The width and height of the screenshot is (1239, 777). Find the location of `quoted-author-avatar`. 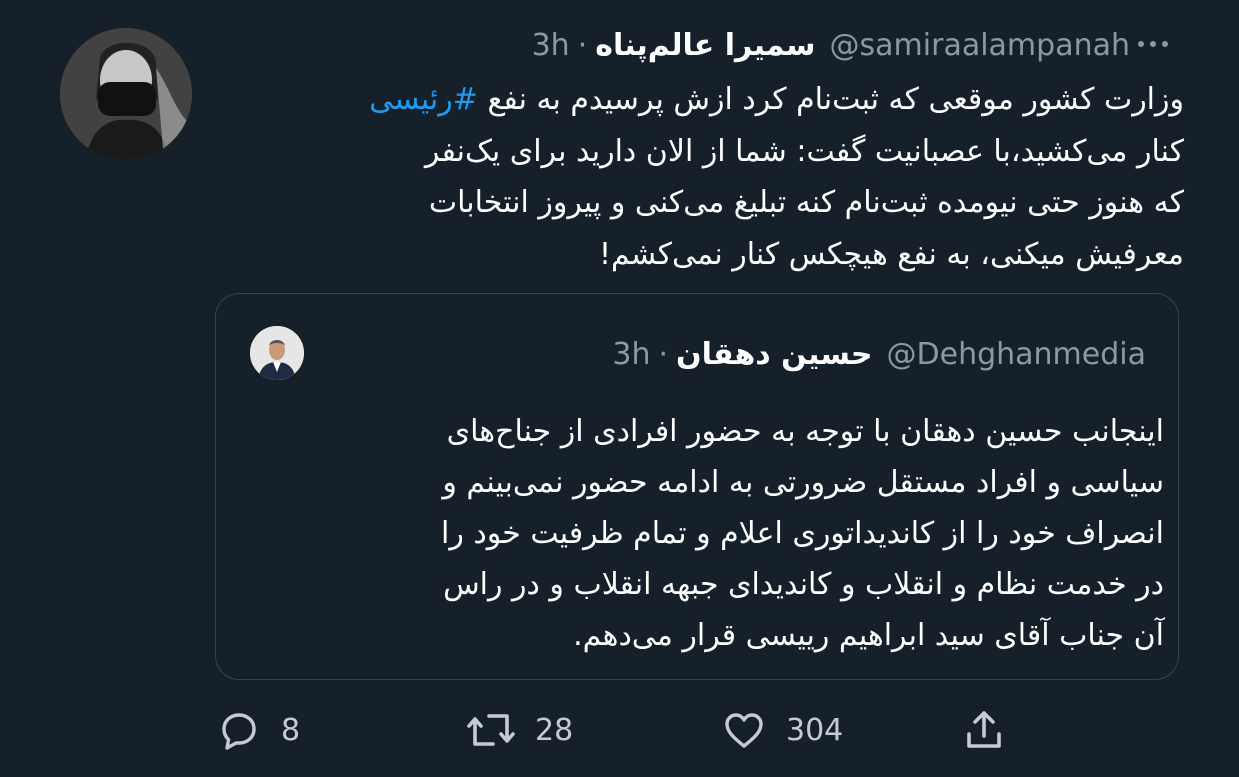

quoted-author-avatar is located at coordinates (277, 353).